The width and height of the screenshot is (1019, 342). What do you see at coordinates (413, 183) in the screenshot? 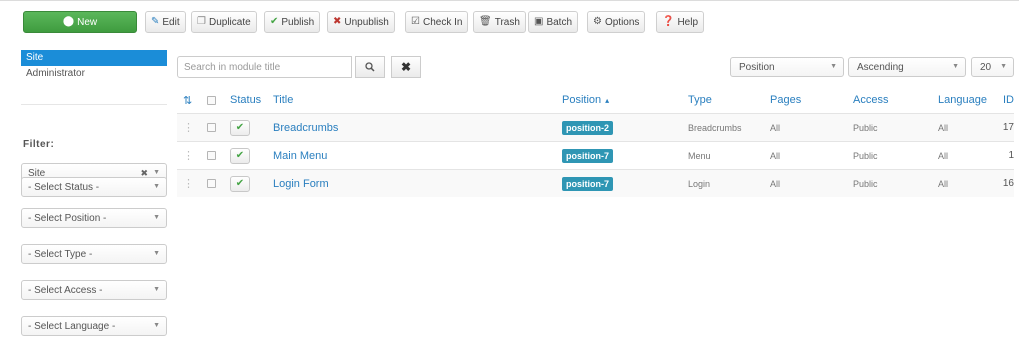
I see `module-title-link: Login Form` at bounding box center [413, 183].